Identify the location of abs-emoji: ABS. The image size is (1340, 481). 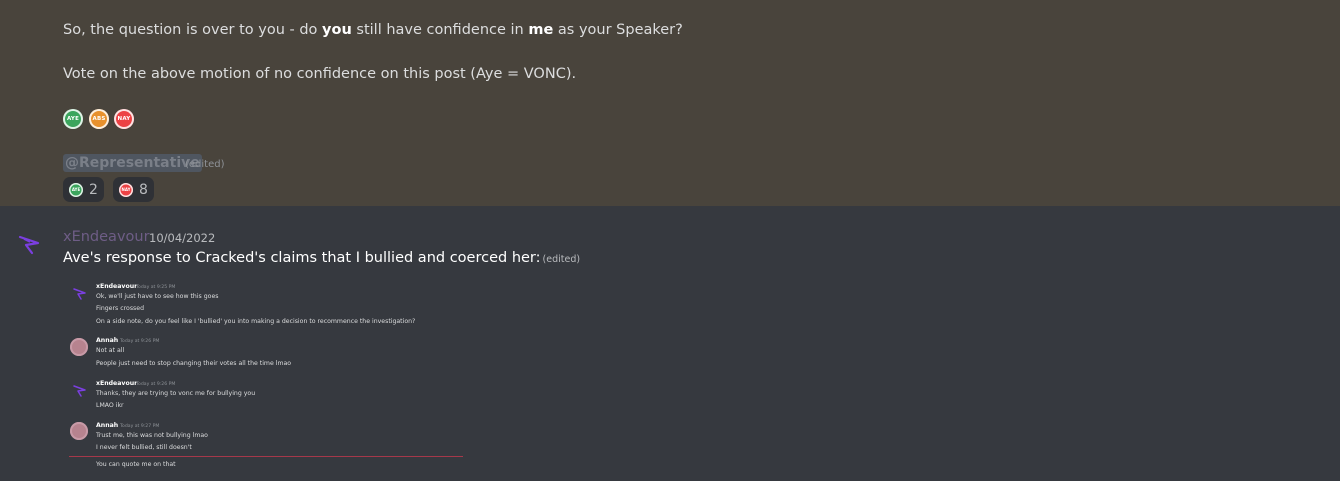
(99, 119).